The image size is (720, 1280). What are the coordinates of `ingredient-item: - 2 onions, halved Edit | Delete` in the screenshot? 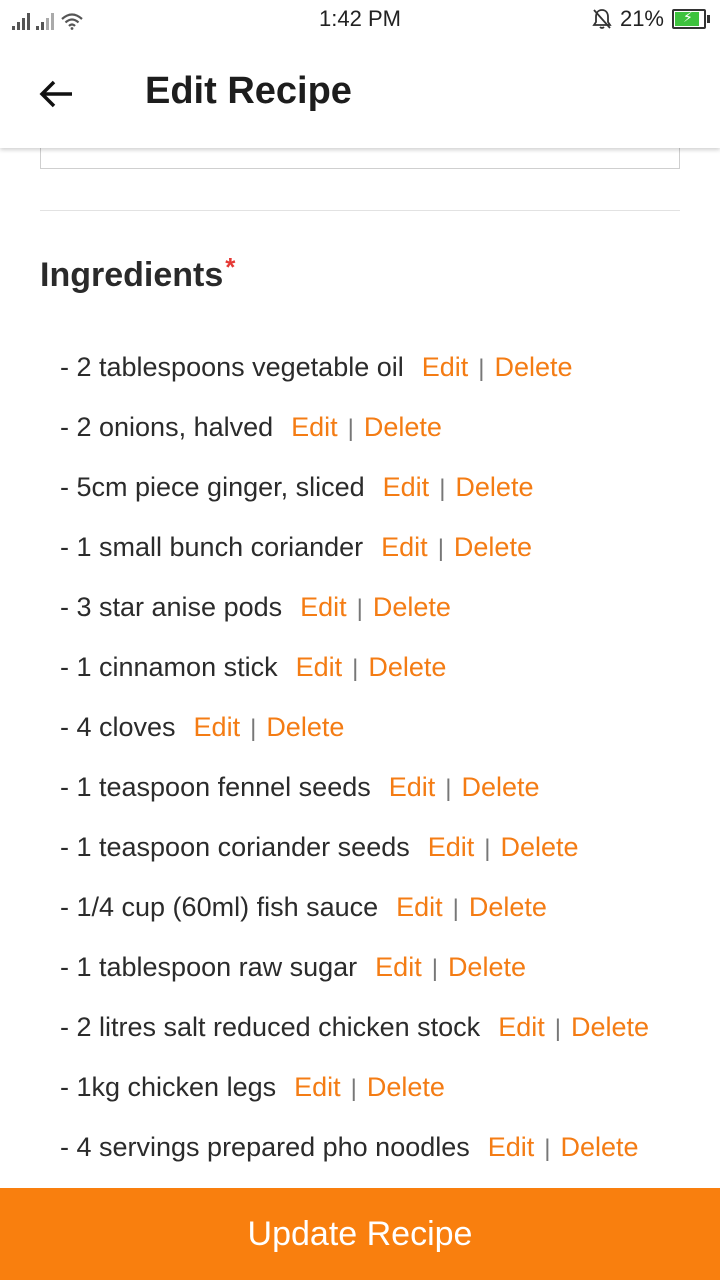 It's located at (370, 428).